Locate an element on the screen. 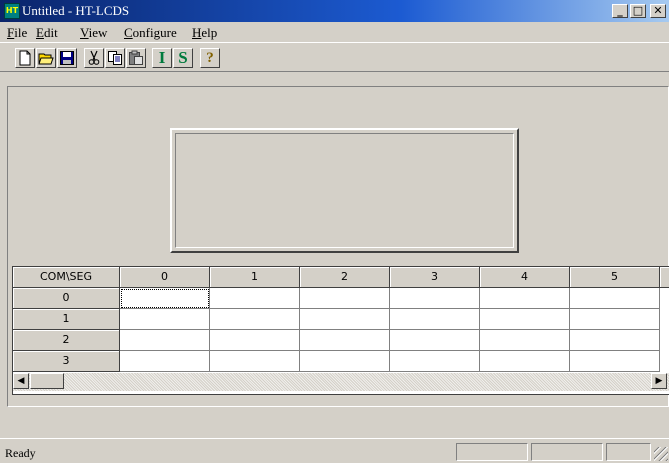 Image resolution: width=669 pixels, height=463 pixels. close-icon: ✕ is located at coordinates (658, 10).